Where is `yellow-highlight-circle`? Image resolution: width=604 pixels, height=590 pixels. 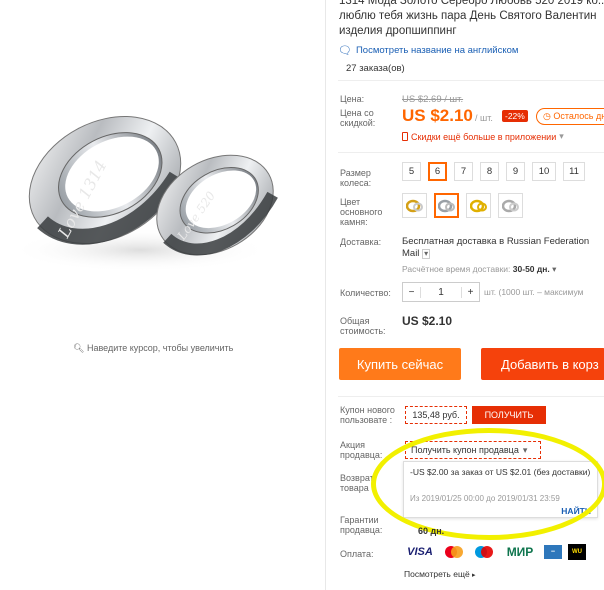 yellow-highlight-circle is located at coordinates (487, 484).